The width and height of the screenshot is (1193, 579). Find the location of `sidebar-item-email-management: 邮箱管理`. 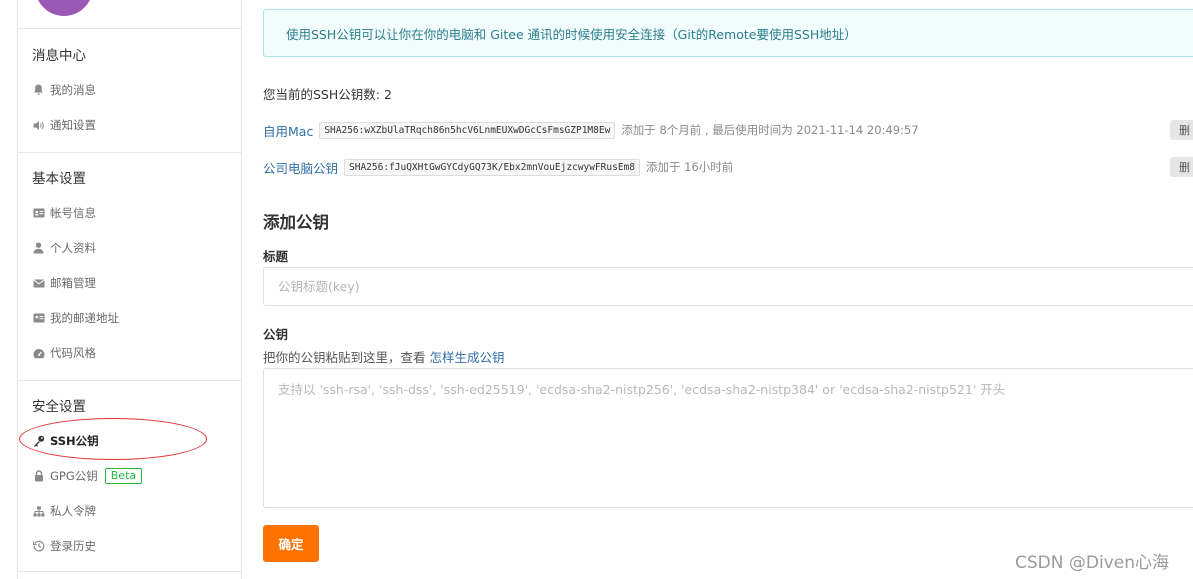

sidebar-item-email-management: 邮箱管理 is located at coordinates (64, 283).